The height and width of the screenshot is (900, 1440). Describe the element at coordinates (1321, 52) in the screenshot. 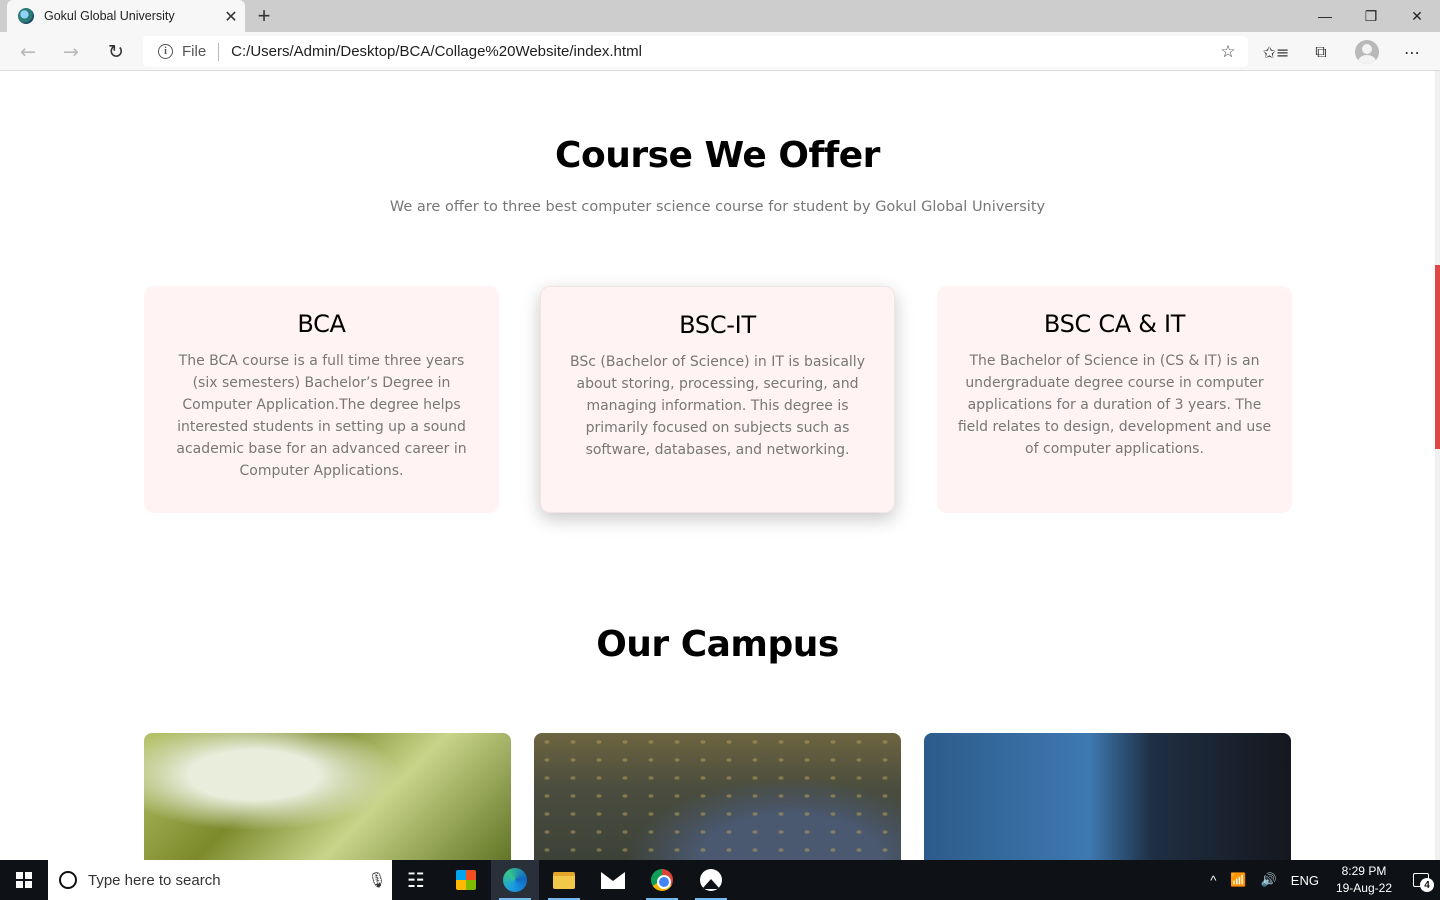

I see `collections-icon: ⧉` at that location.